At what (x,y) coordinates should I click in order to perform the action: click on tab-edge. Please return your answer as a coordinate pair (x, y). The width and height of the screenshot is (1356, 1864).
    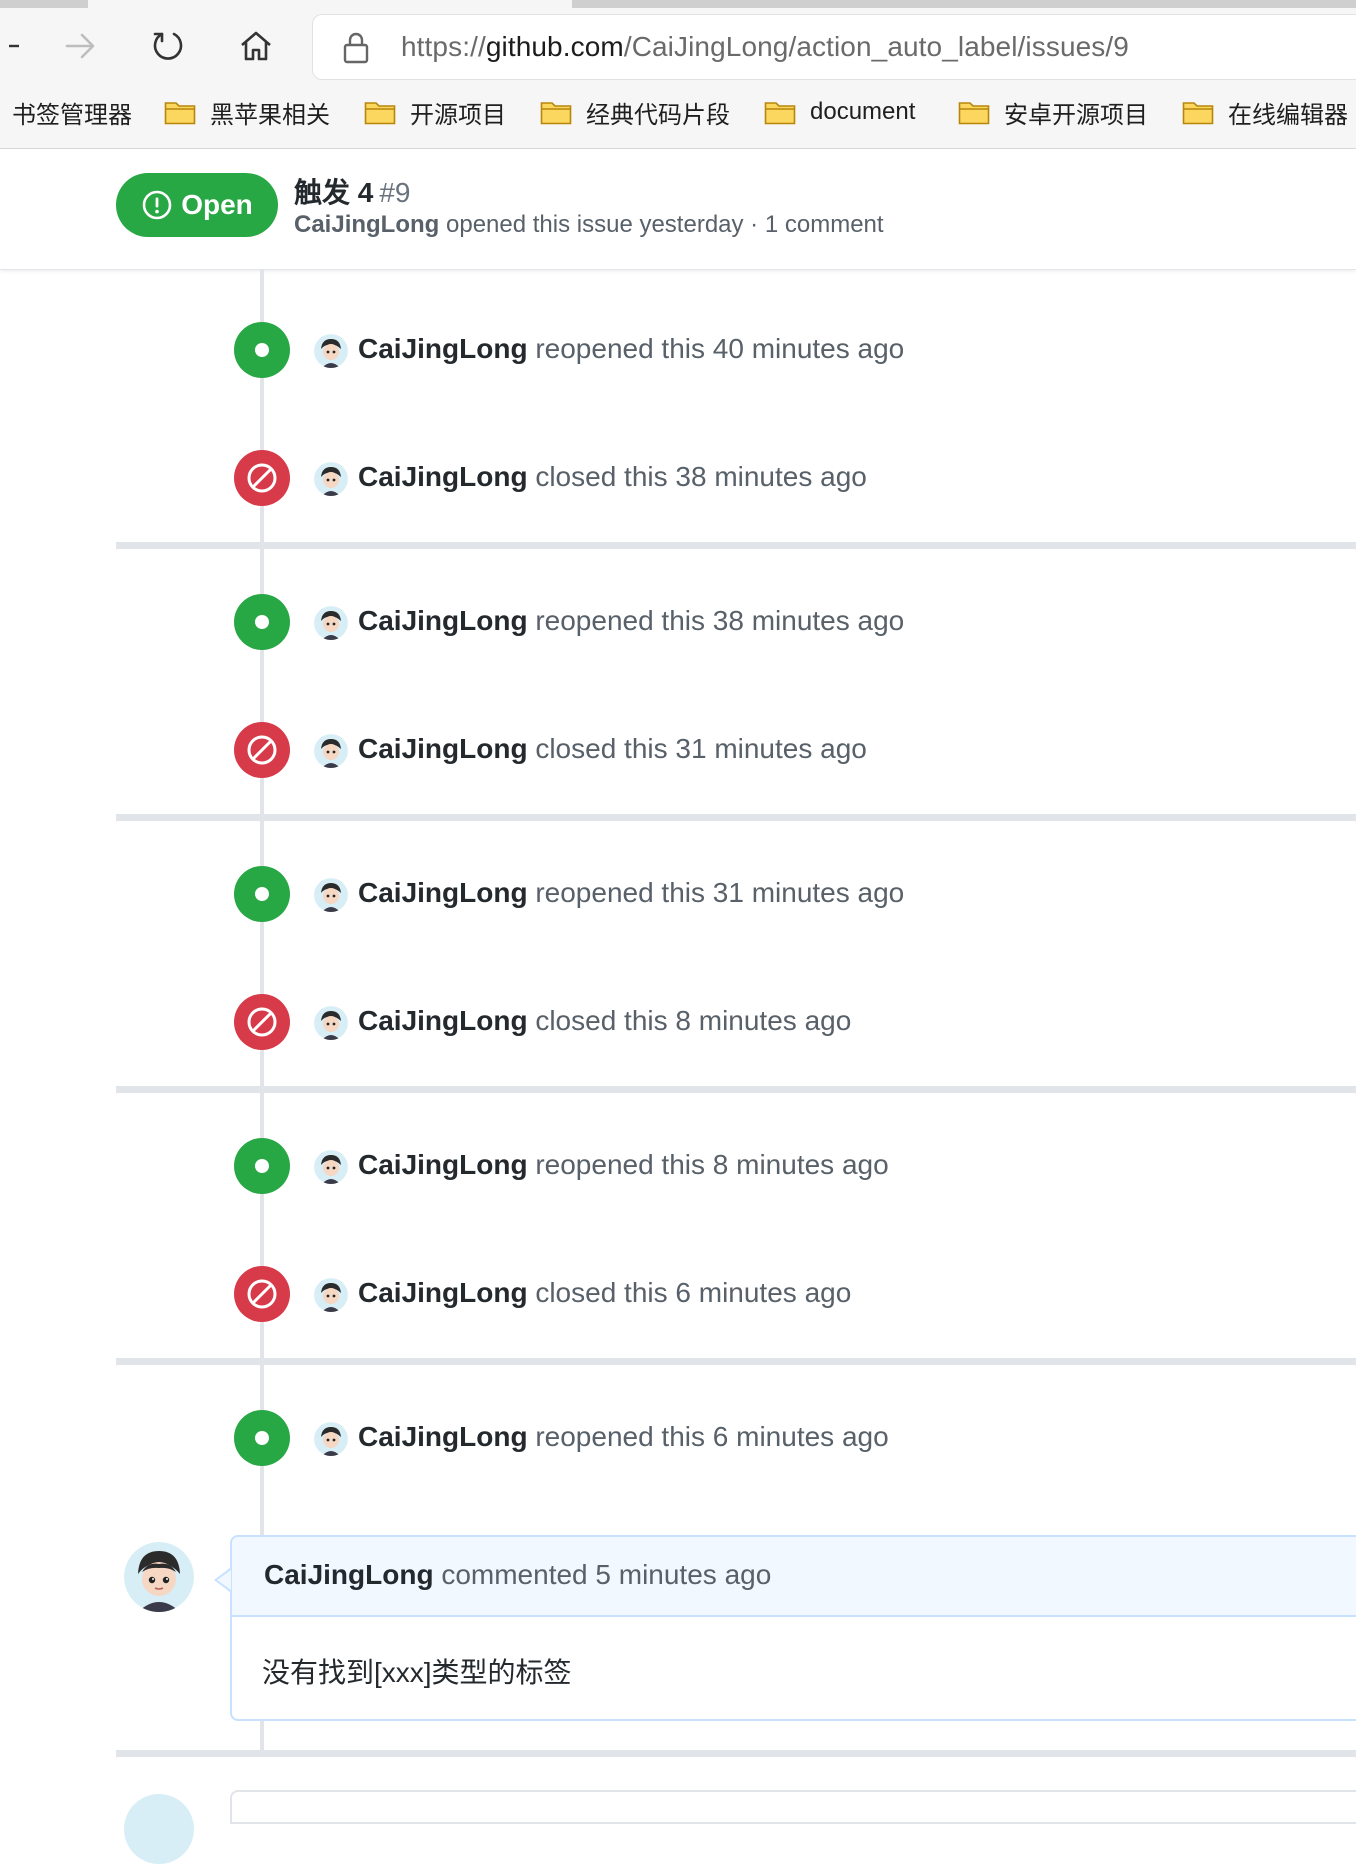
    Looking at the image, I should click on (44, 4).